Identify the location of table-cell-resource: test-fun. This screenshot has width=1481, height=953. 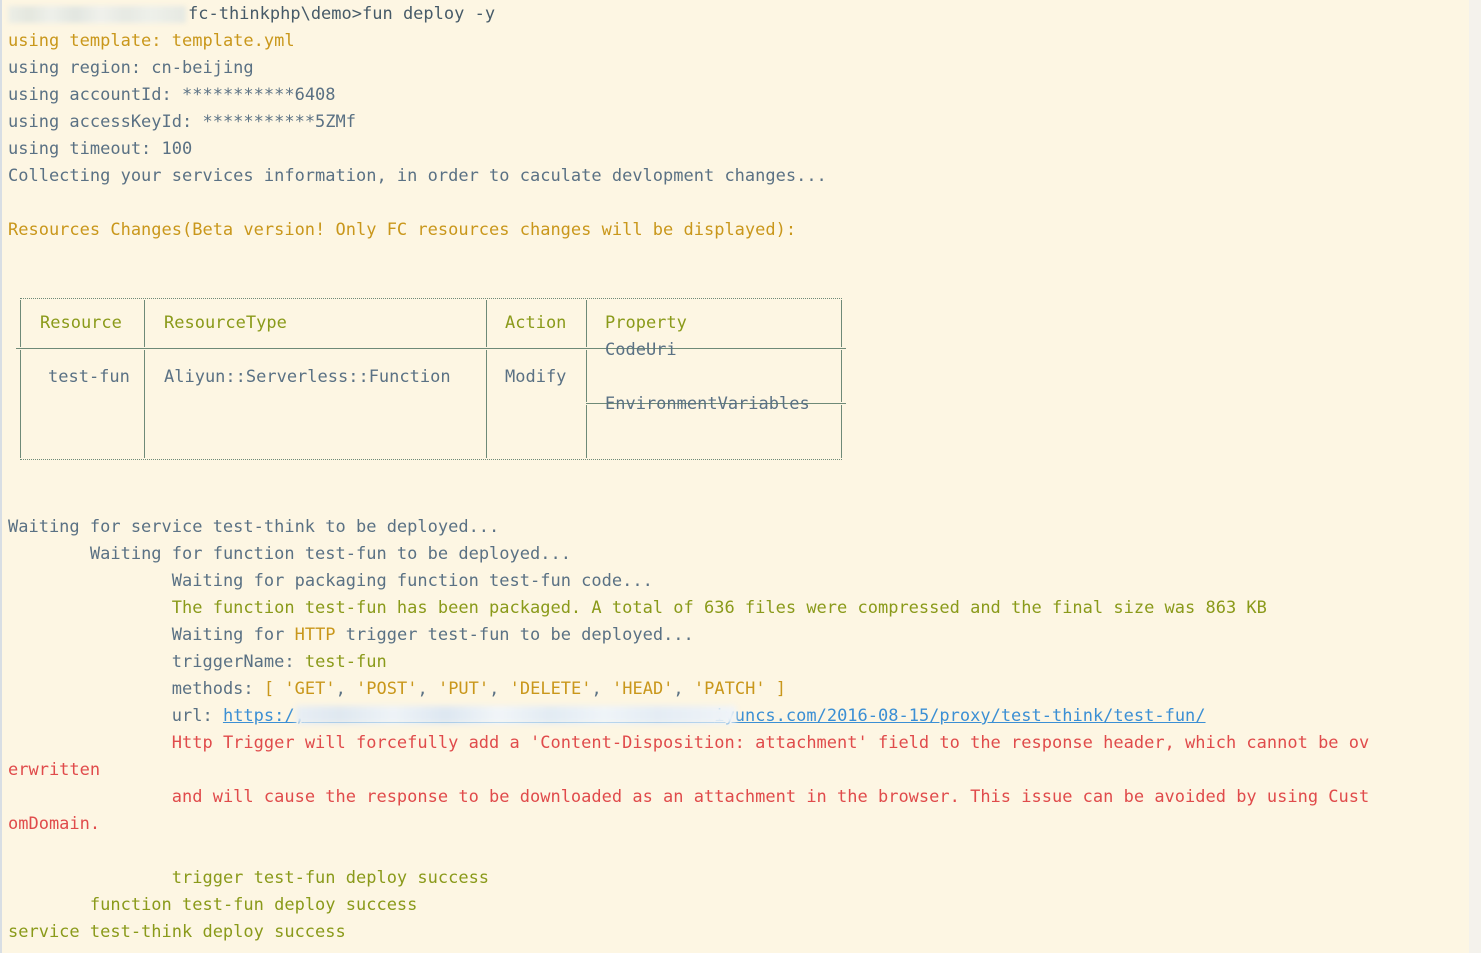
(89, 377).